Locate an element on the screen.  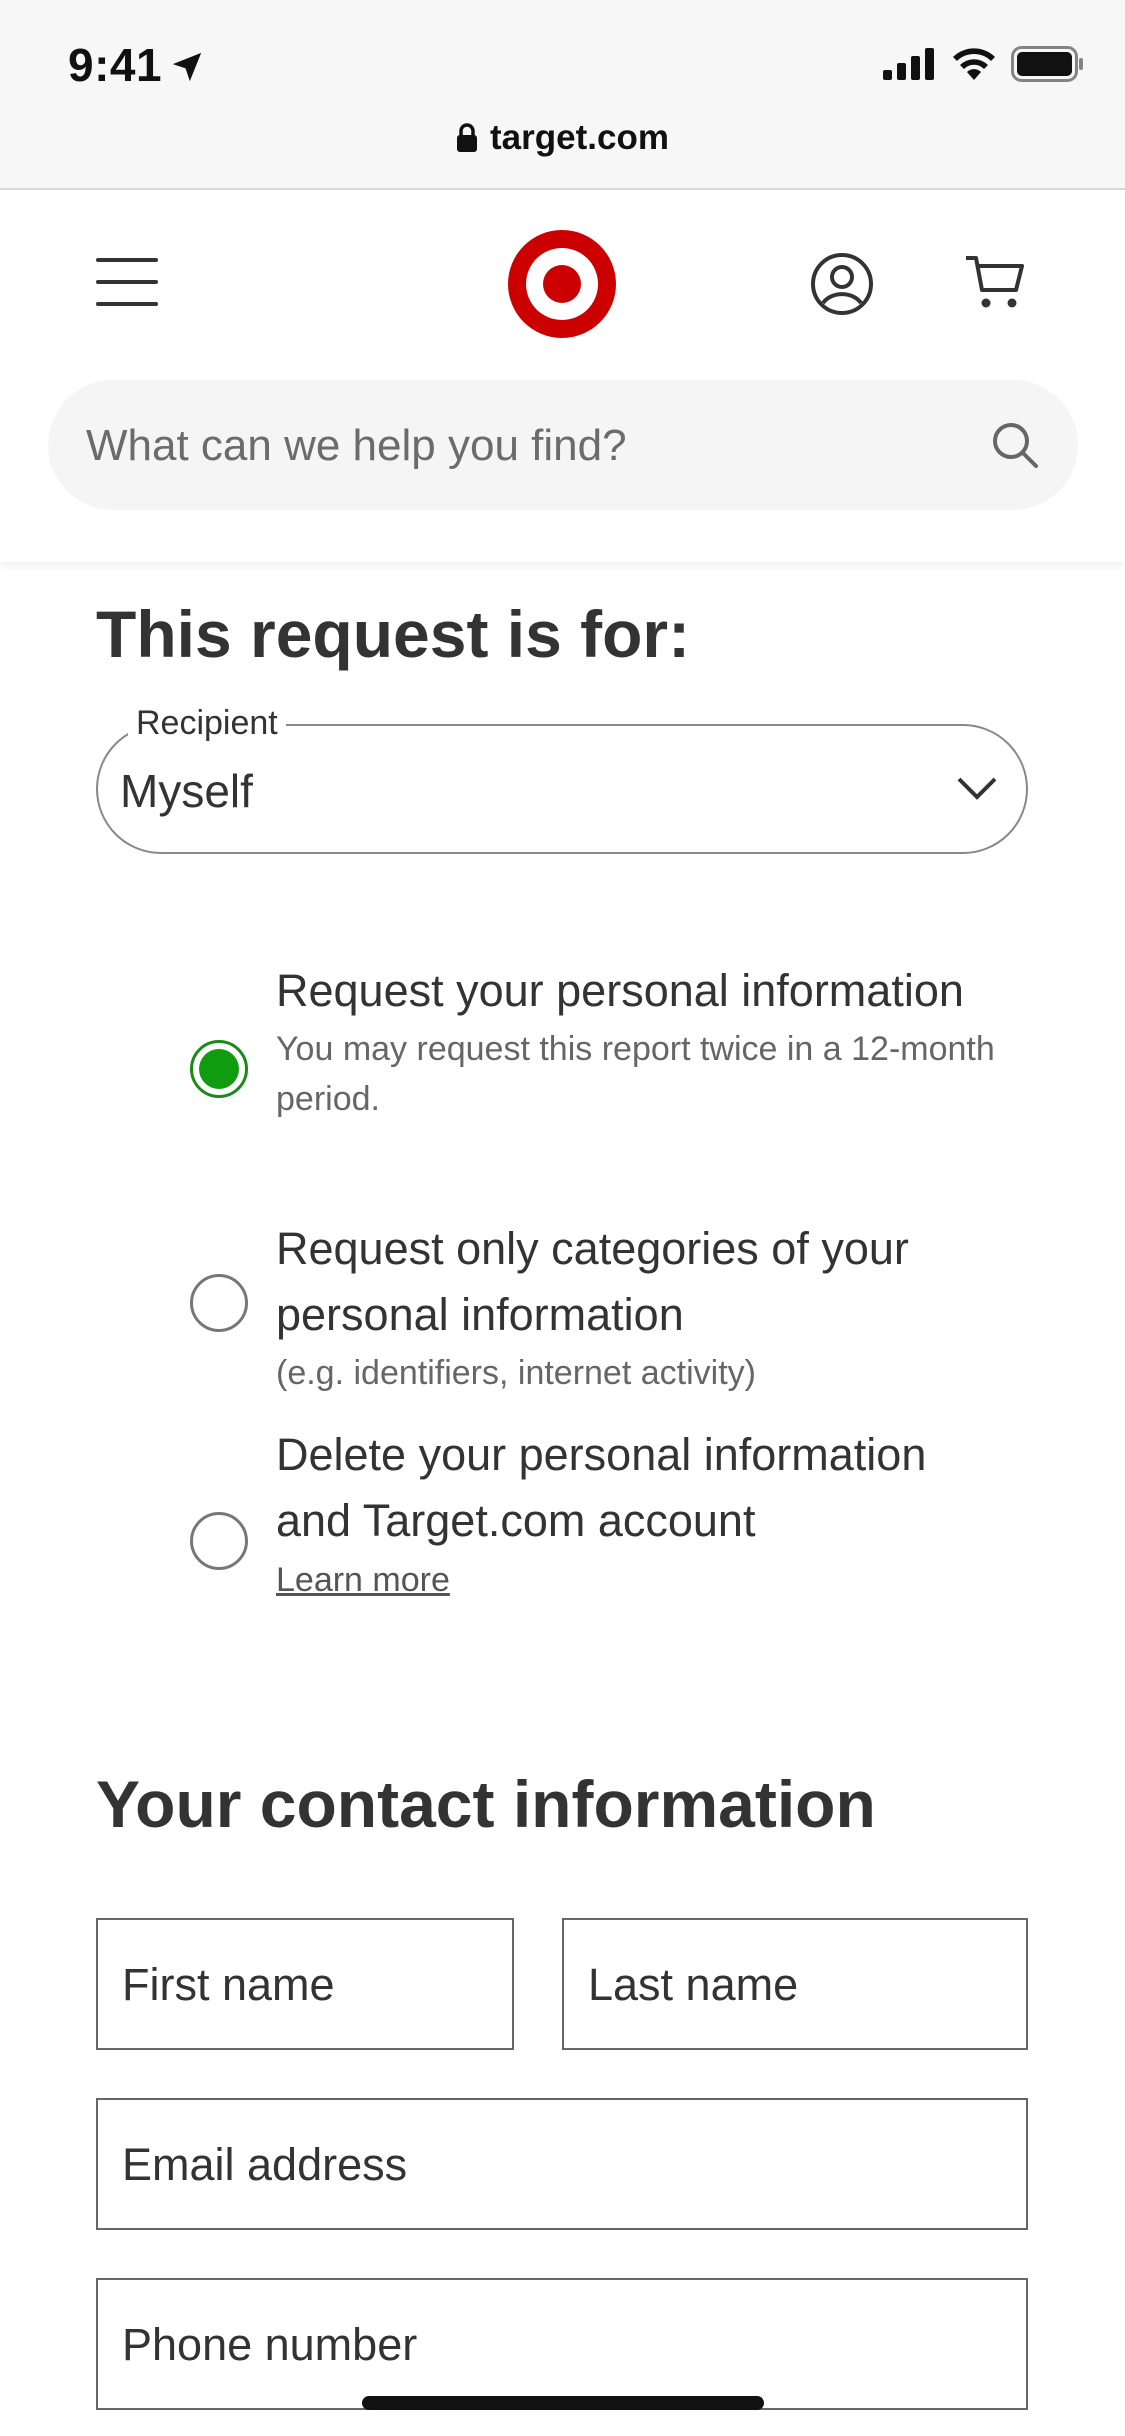
radio-request-categories is located at coordinates (219, 1303).